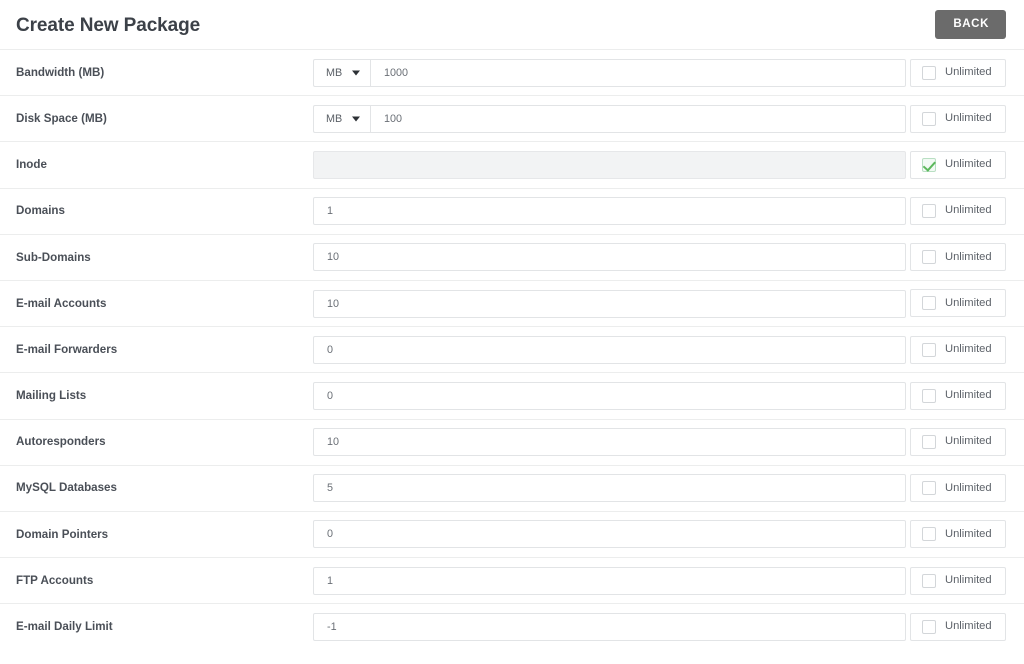  What do you see at coordinates (61, 442) in the screenshot?
I see `row-label: Autoresponders` at bounding box center [61, 442].